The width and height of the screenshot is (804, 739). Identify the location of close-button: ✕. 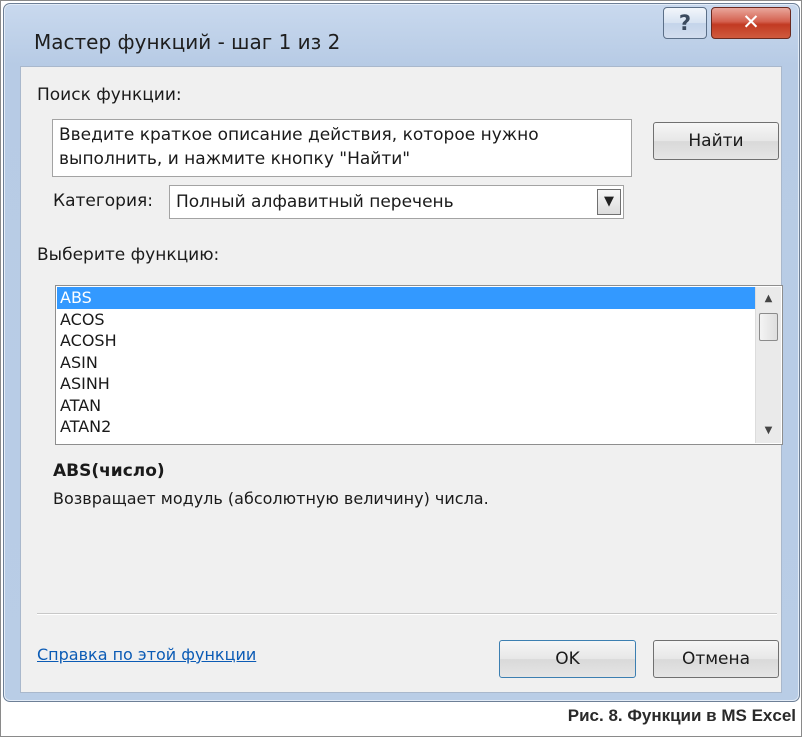
(751, 23).